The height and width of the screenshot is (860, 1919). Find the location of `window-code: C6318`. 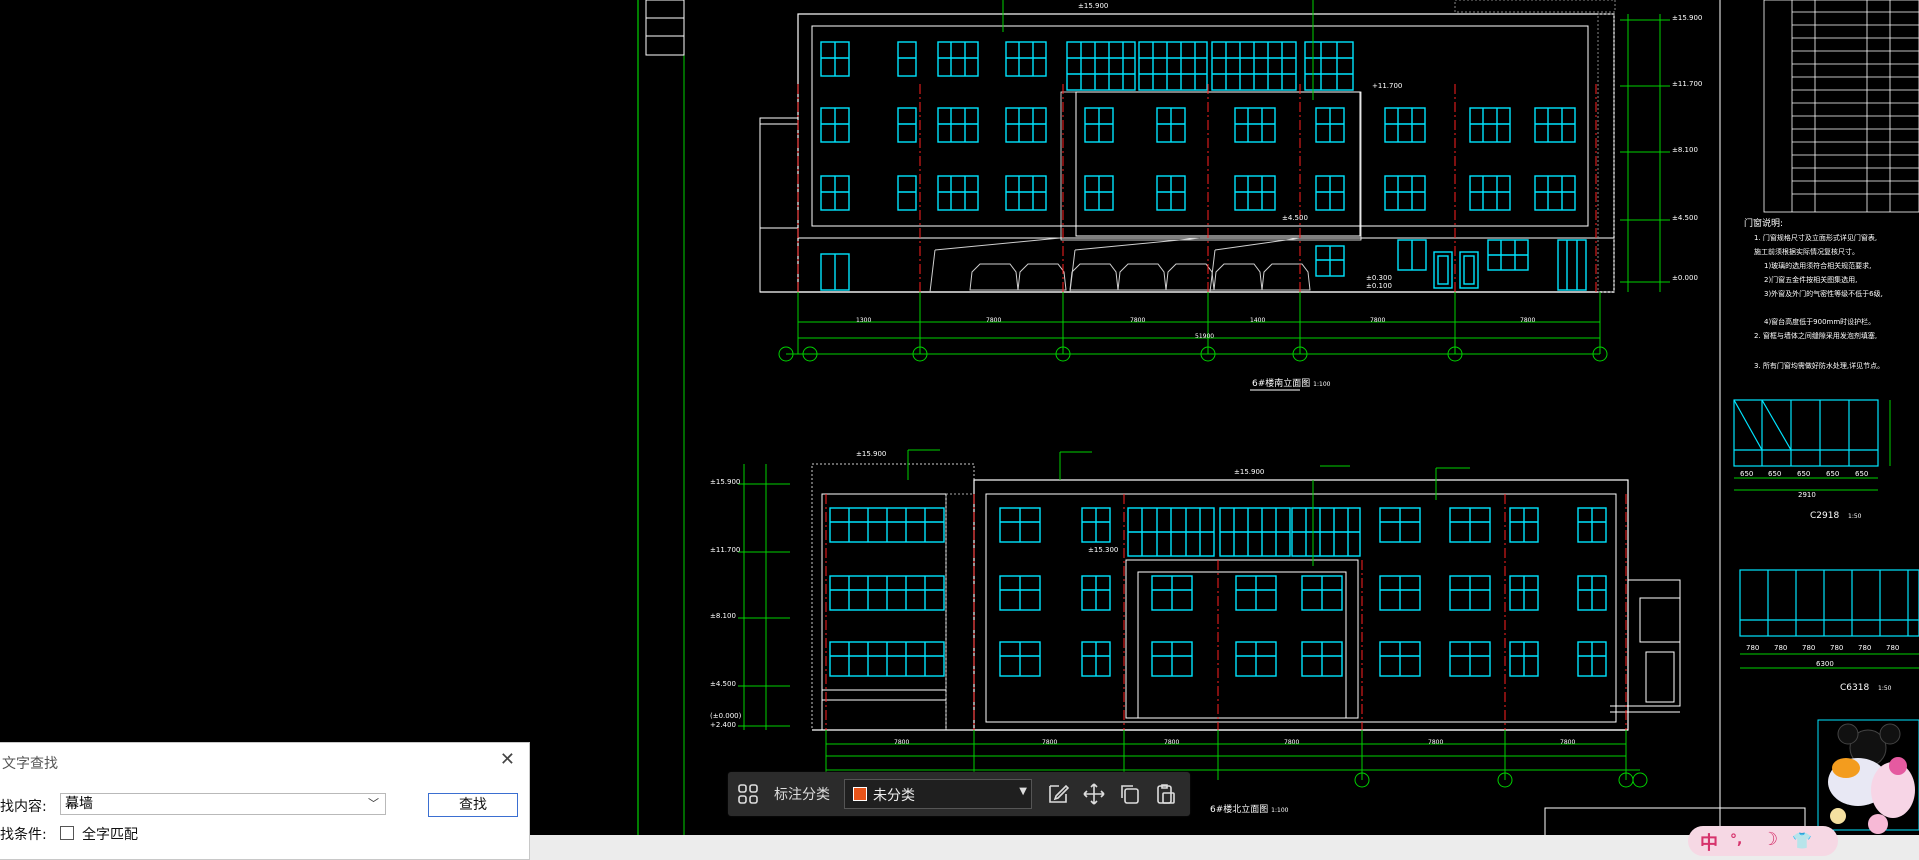

window-code: C6318 is located at coordinates (1854, 688).